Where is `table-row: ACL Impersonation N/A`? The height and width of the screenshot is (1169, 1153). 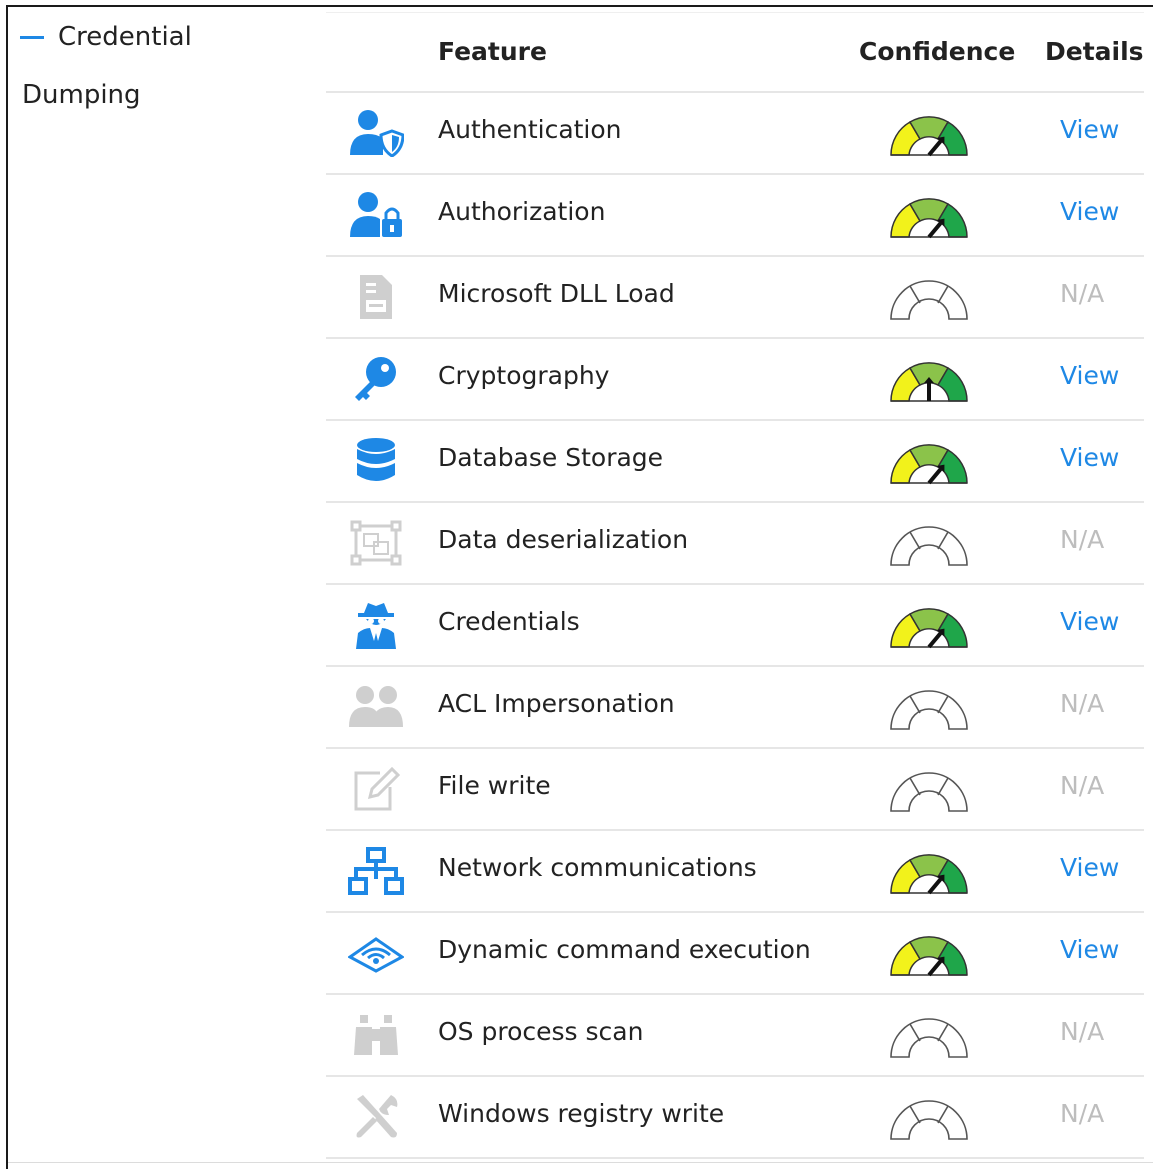
table-row: ACL Impersonation N/A is located at coordinates (735, 708).